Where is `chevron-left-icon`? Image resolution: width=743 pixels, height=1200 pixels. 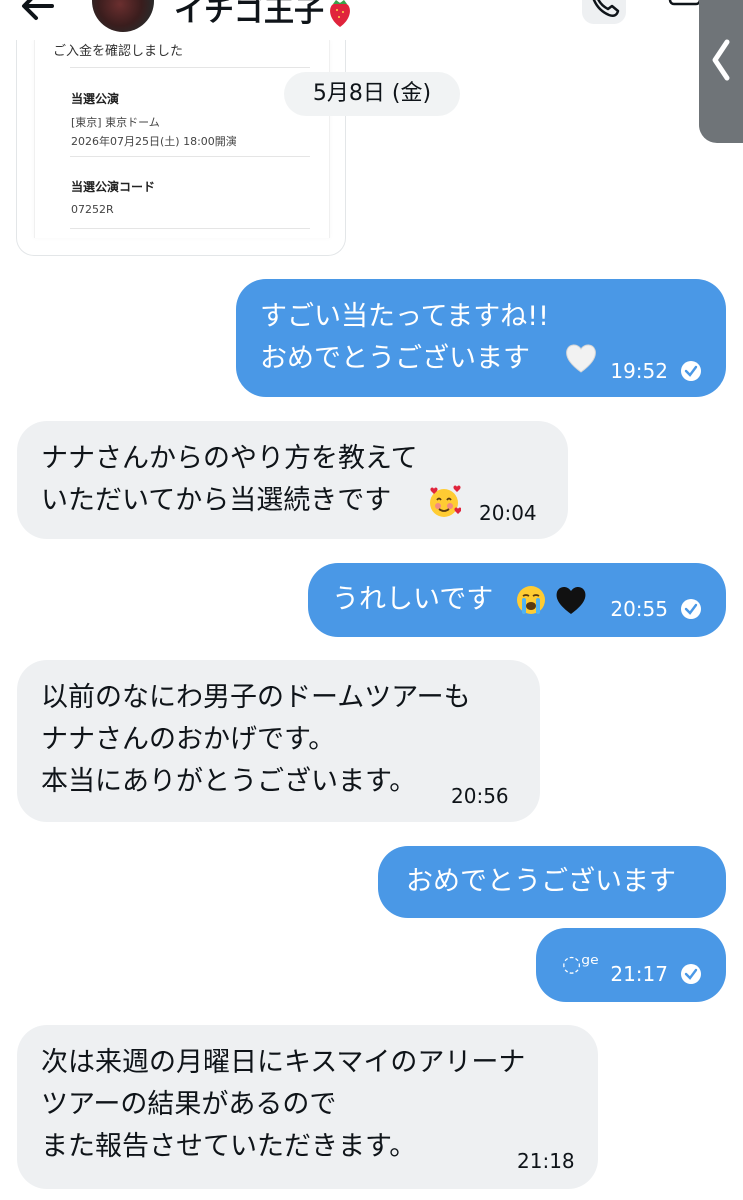
chevron-left-icon is located at coordinates (721, 60).